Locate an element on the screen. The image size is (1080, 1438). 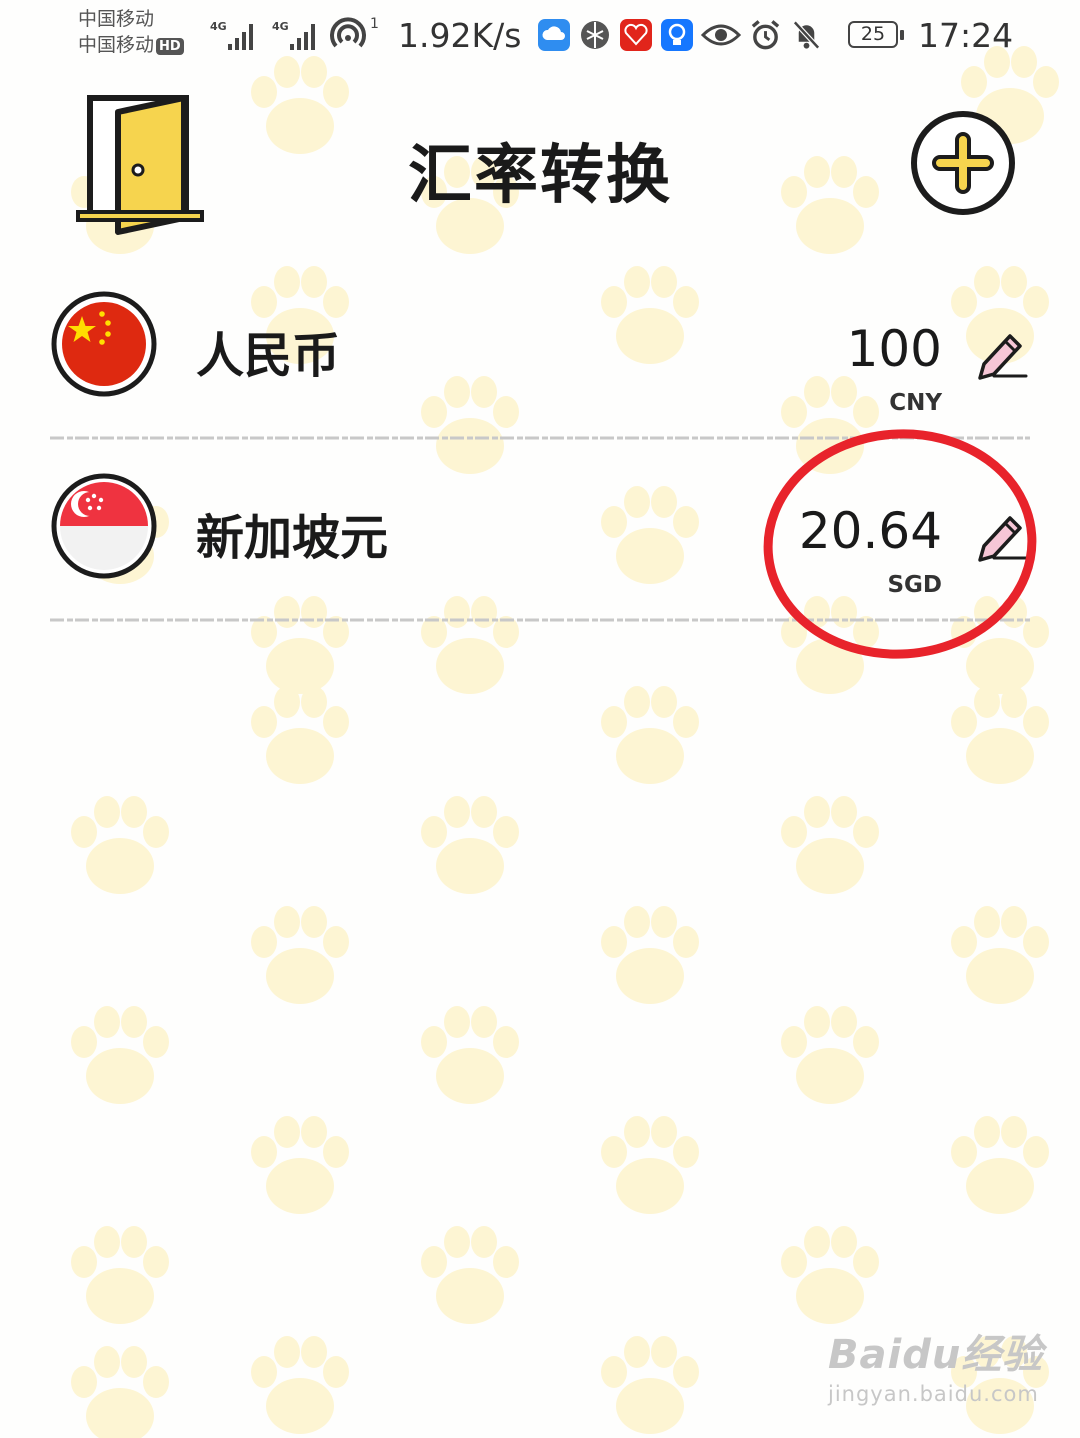
battery-indicator: 25 is located at coordinates (873, 34).